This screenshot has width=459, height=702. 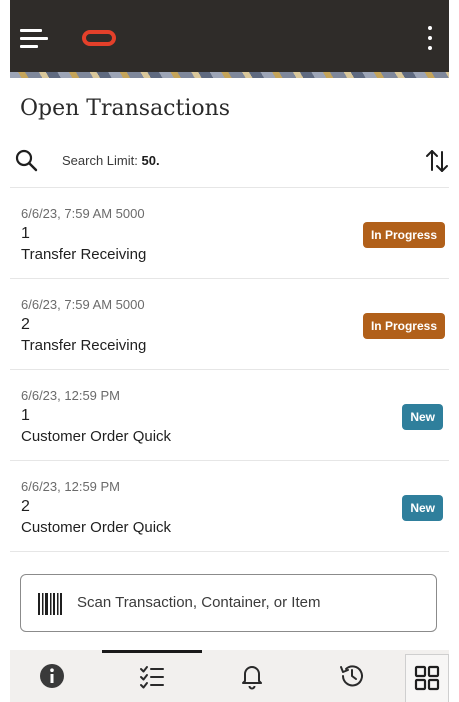 I want to click on hamburger-menu-icon, so click(x=35, y=39).